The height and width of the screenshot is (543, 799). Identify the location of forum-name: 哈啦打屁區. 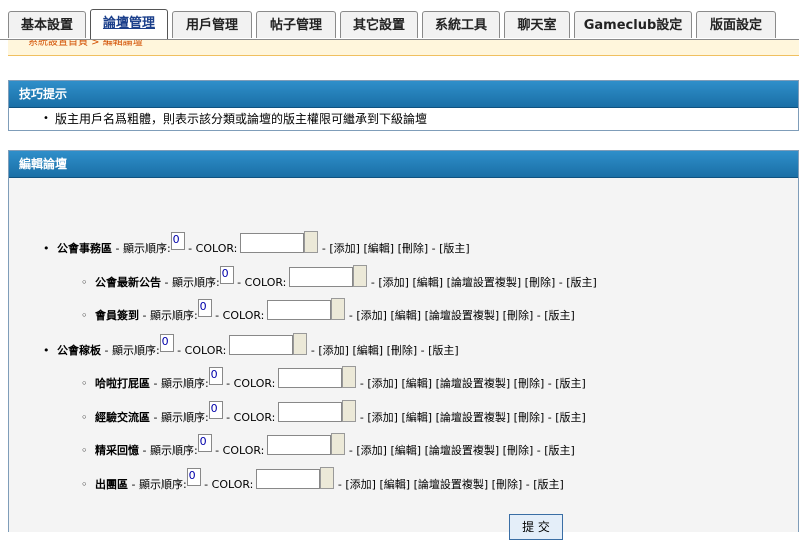
(122, 383).